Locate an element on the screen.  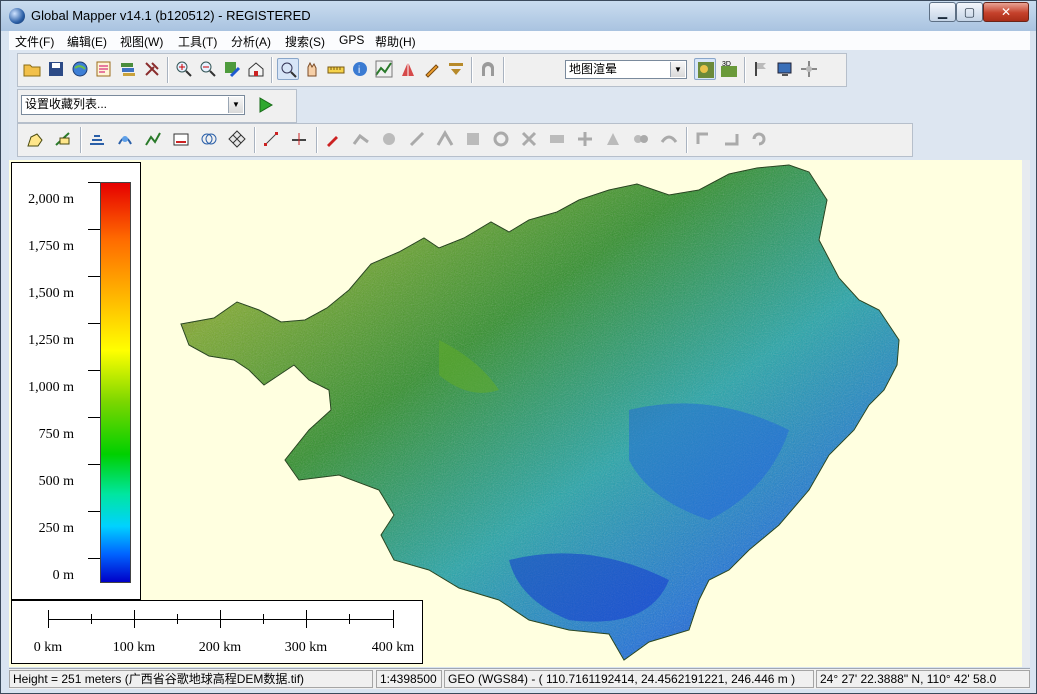
disabled-tool-15-icon is located at coordinates (759, 139).